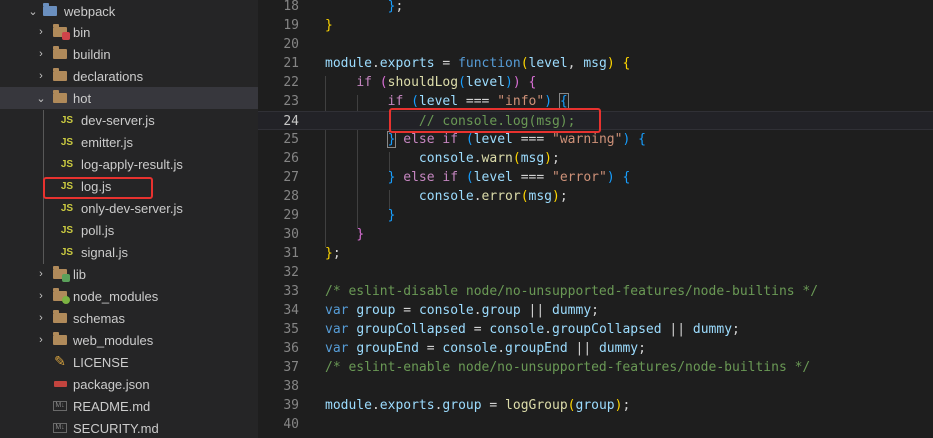 Image resolution: width=933 pixels, height=438 pixels. I want to click on tree-folder-buildin: › buildin, so click(129, 54).